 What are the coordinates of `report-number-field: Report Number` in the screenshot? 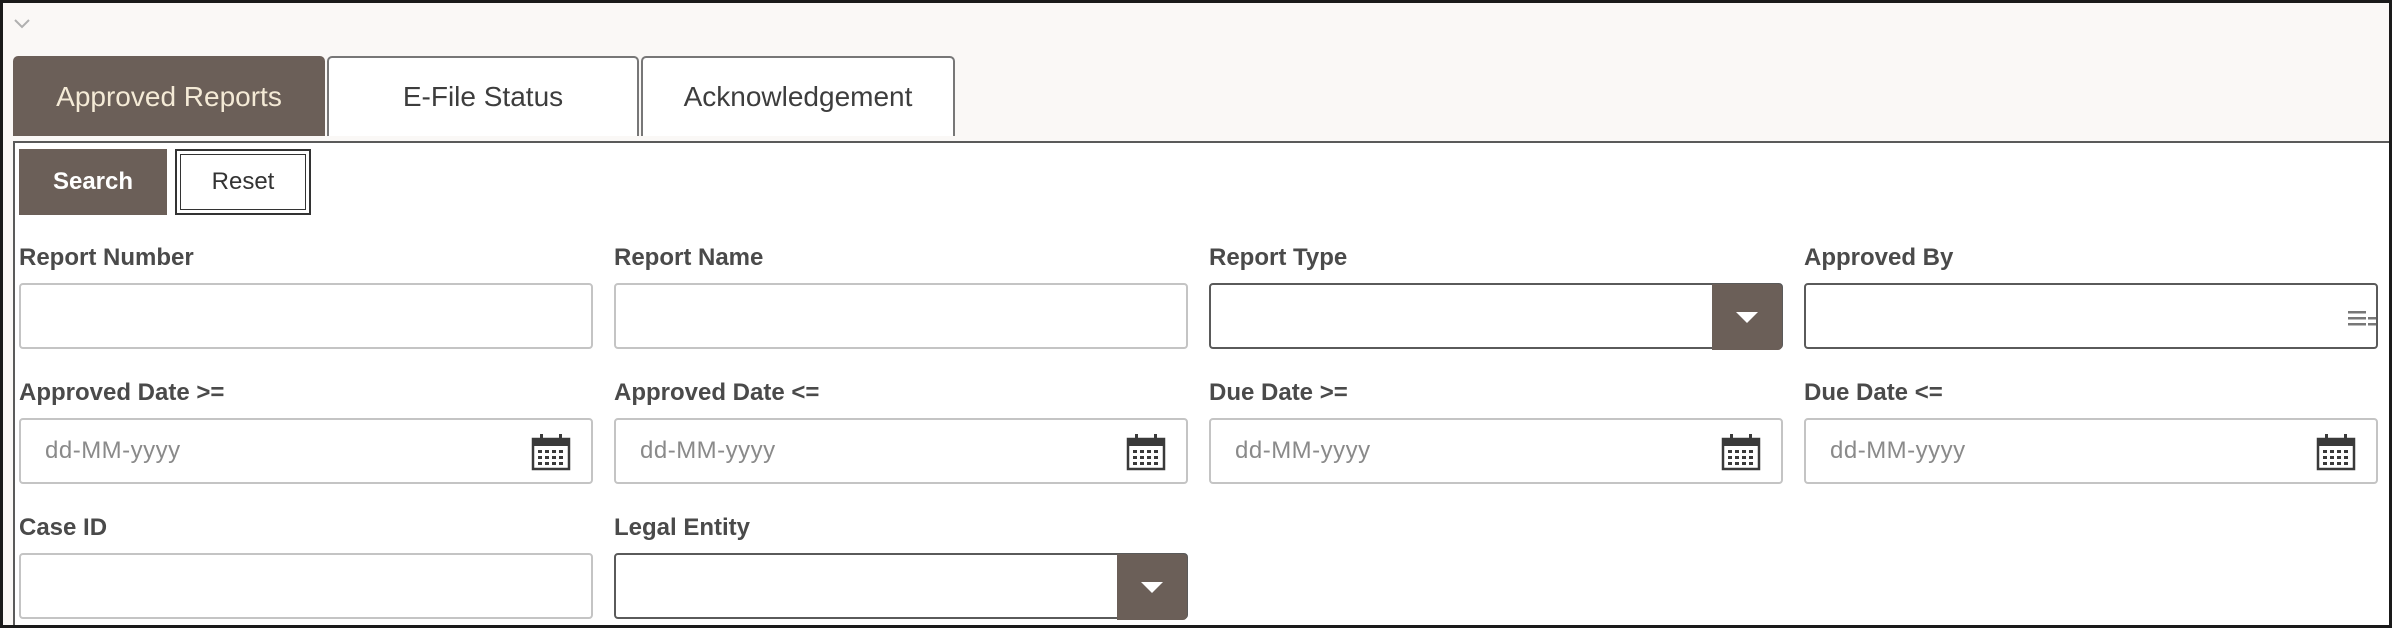 It's located at (306, 296).